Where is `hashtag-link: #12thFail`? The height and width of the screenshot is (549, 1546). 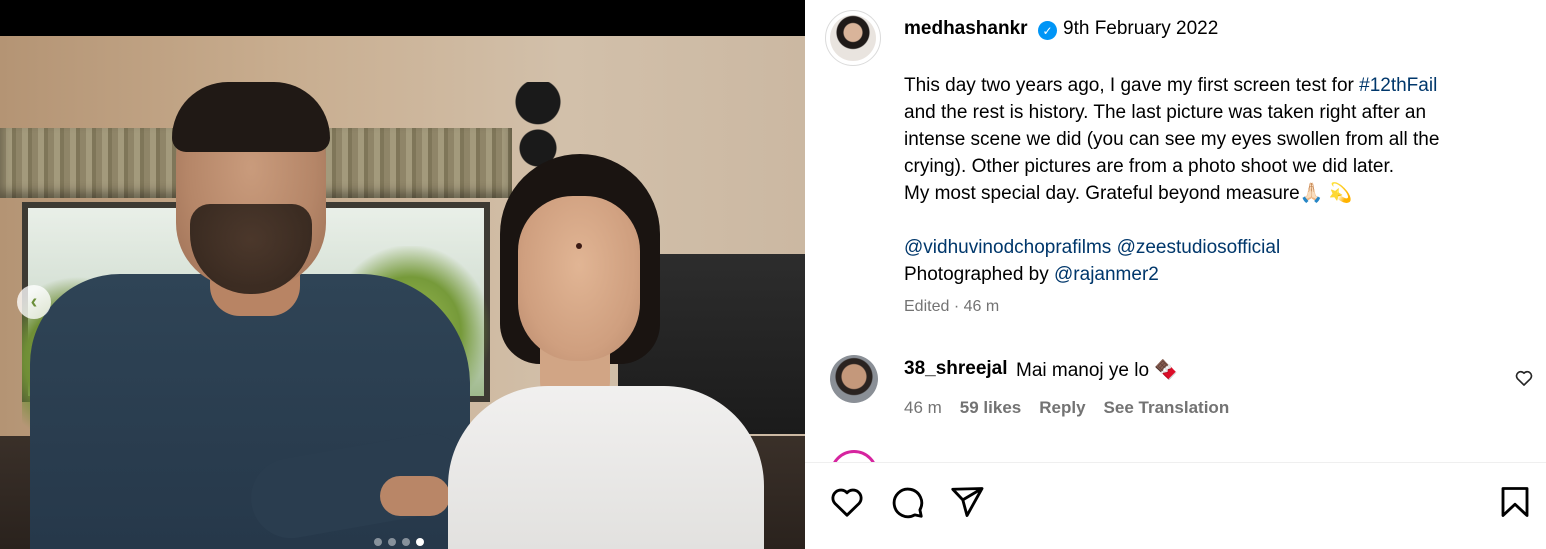
hashtag-link: #12thFail is located at coordinates (1398, 85).